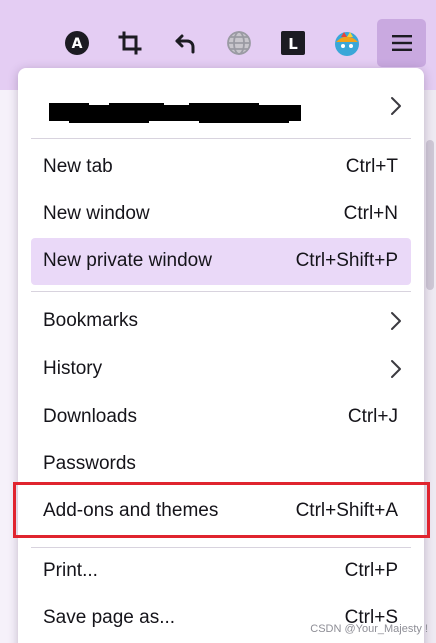  Describe the element at coordinates (221, 167) in the screenshot. I see `menu-item-new-tab: New tab Ctrl+T` at that location.